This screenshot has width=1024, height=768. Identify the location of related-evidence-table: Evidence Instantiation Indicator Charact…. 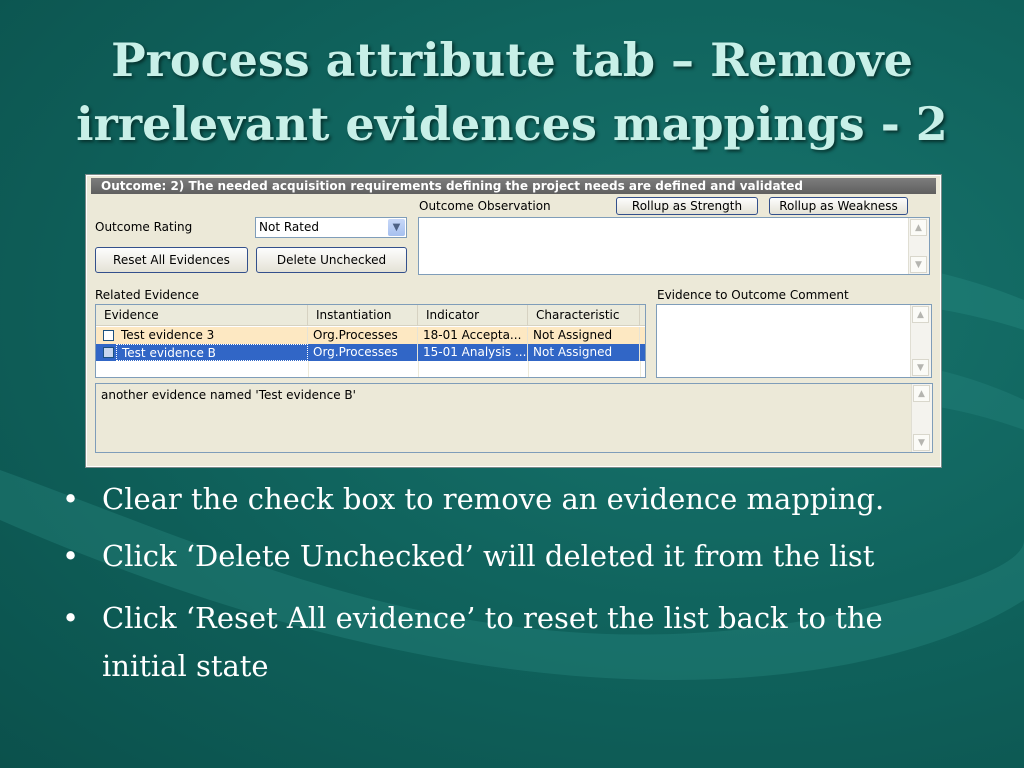
(370, 341).